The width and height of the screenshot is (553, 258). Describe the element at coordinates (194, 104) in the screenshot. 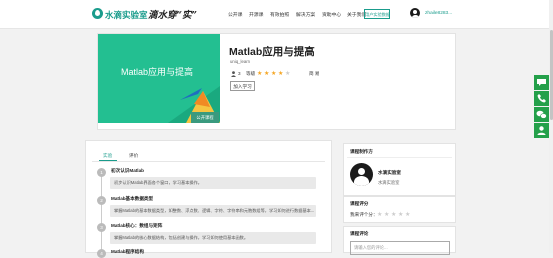

I see `cover-art` at that location.